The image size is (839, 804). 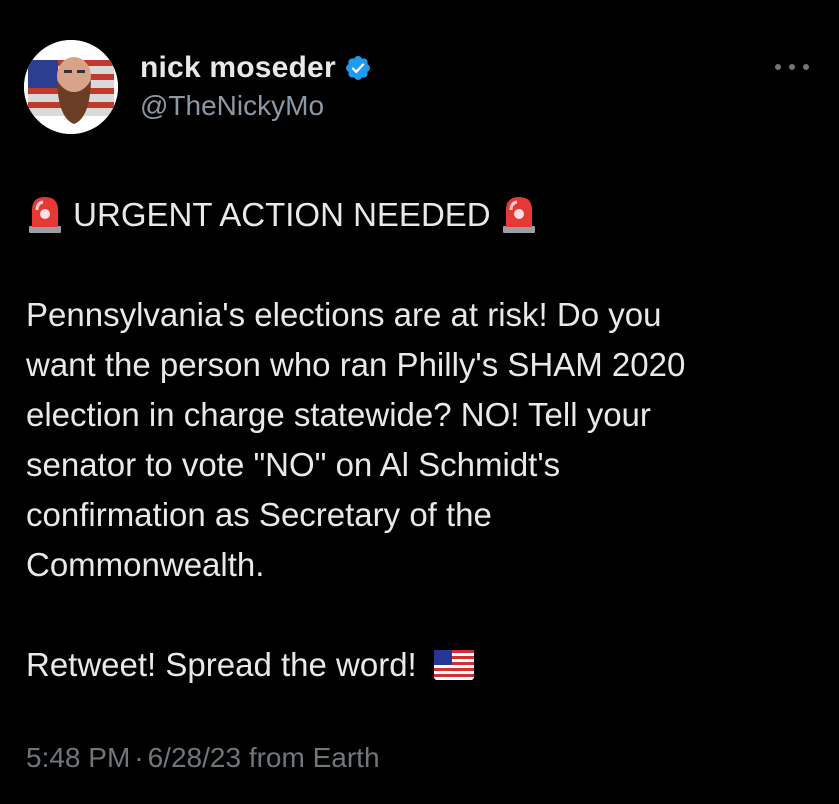 What do you see at coordinates (256, 106) in the screenshot?
I see `user-handle: @TheNickyMo` at bounding box center [256, 106].